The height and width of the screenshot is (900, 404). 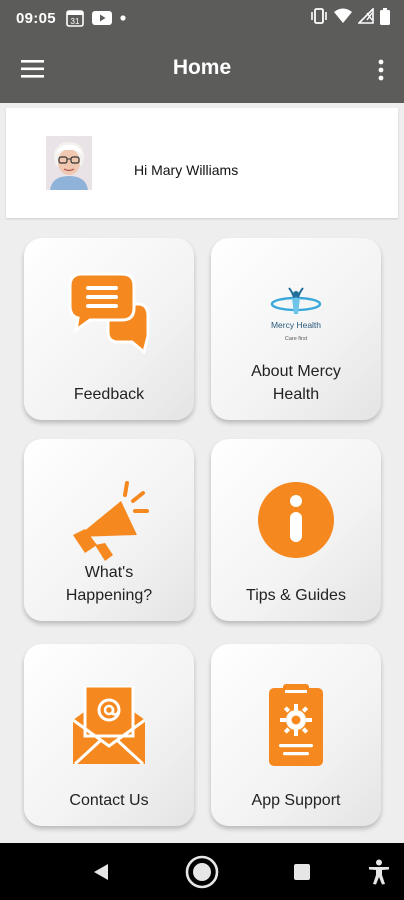 I want to click on chat-bubbles-icon, so click(x=109, y=313).